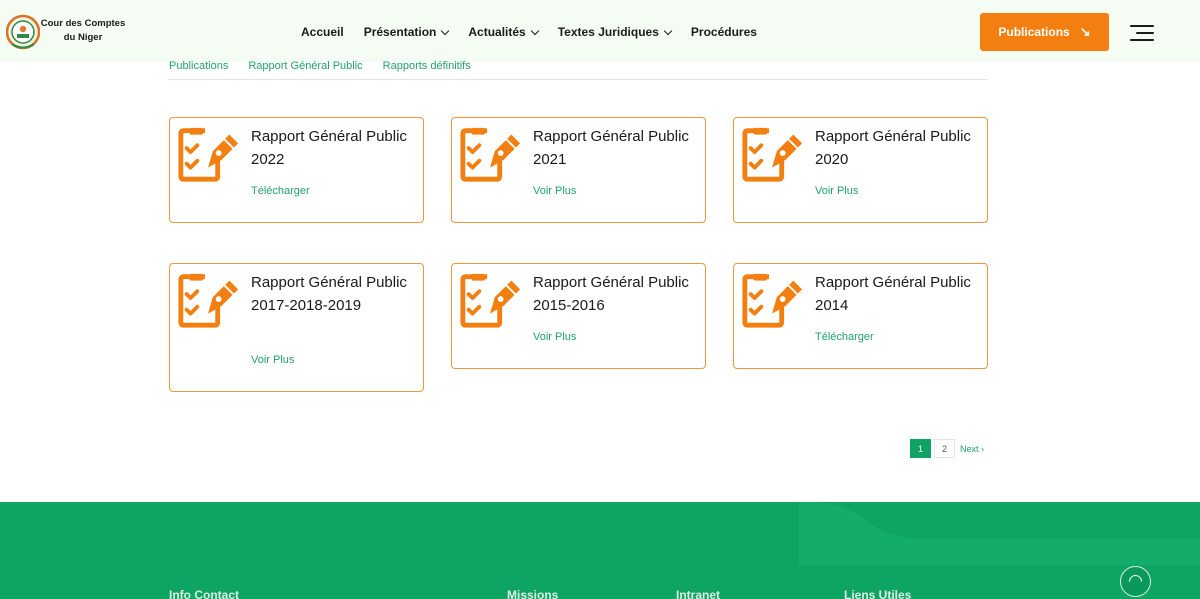  I want to click on nav-item-procedures: Procédures, so click(724, 32).